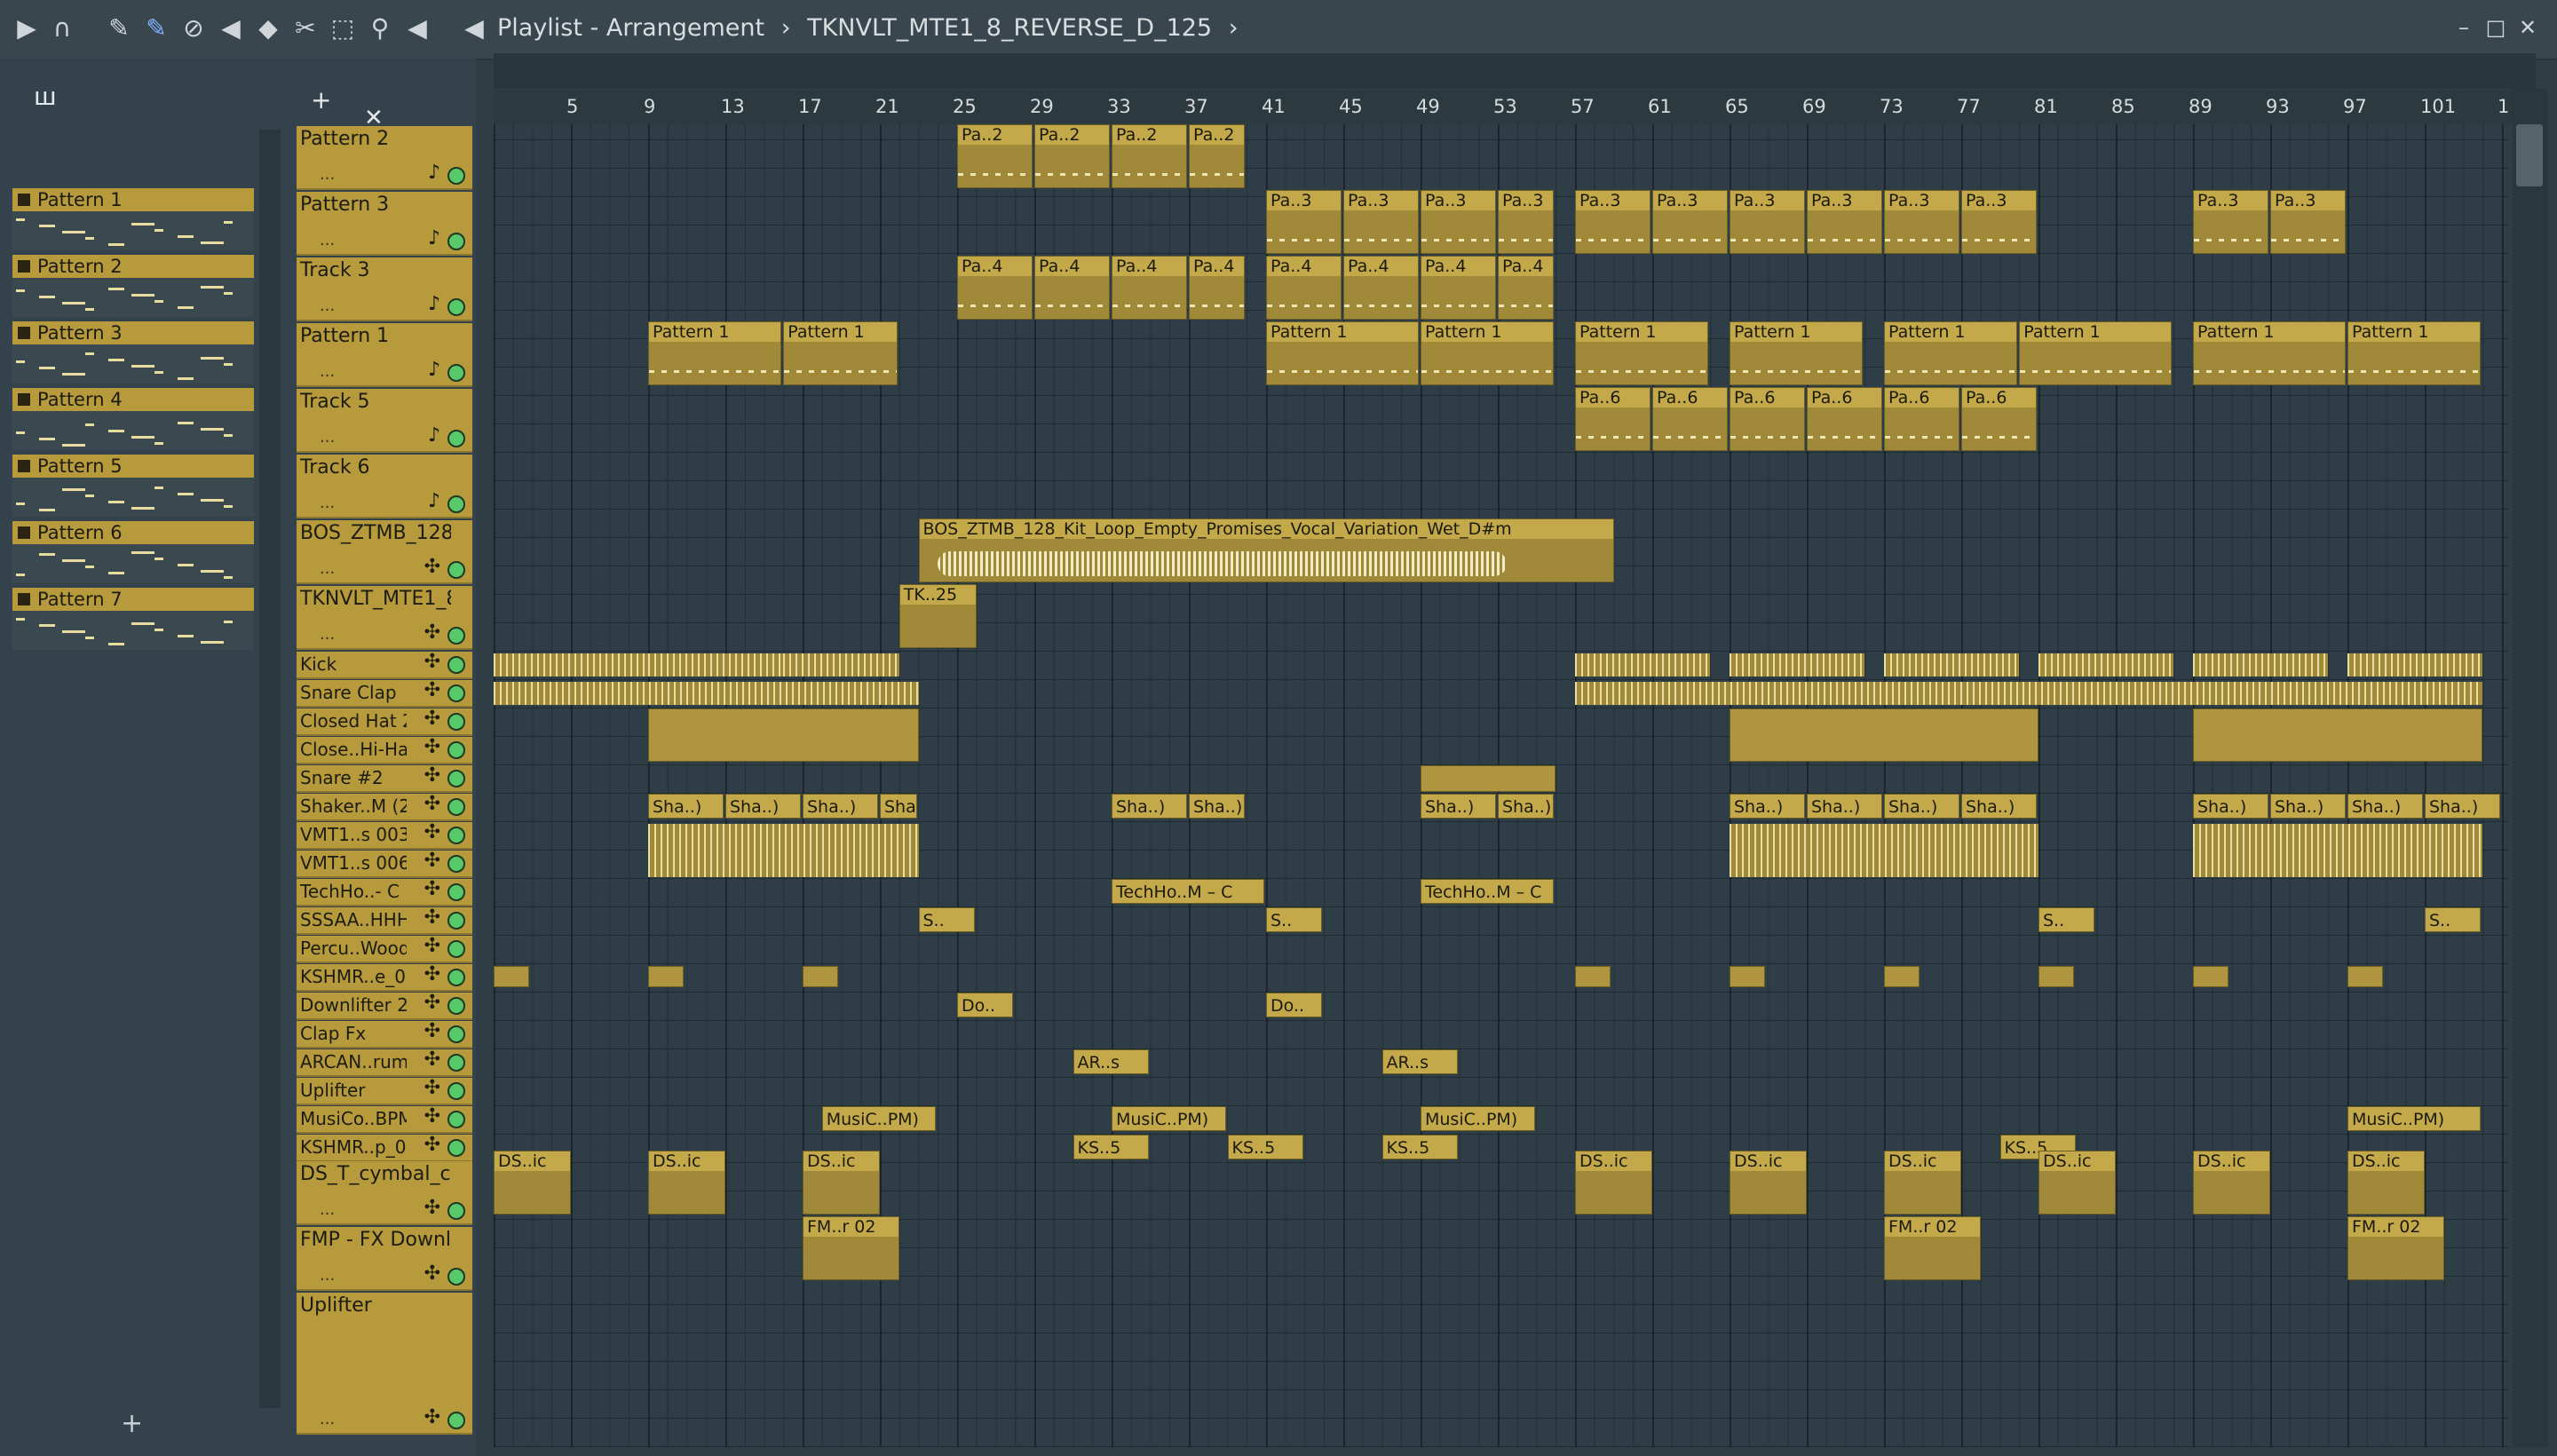  What do you see at coordinates (384, 693) in the screenshot?
I see `track-header: Snare Clap ✣` at bounding box center [384, 693].